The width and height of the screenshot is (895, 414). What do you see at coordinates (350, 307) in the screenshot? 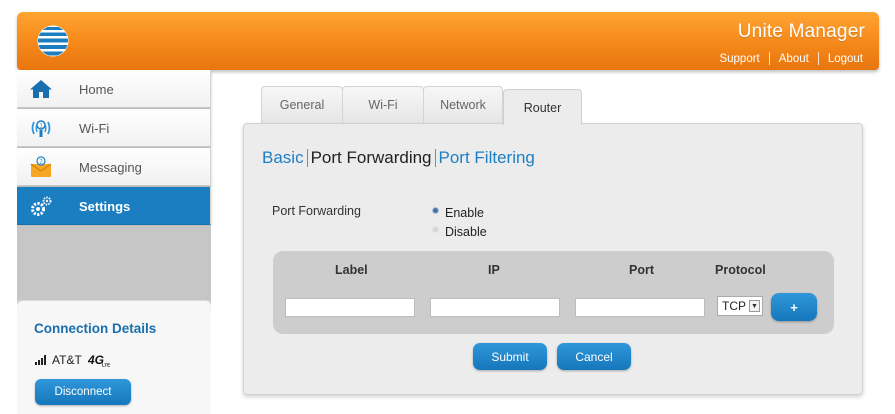
I see `rule-label-input` at bounding box center [350, 307].